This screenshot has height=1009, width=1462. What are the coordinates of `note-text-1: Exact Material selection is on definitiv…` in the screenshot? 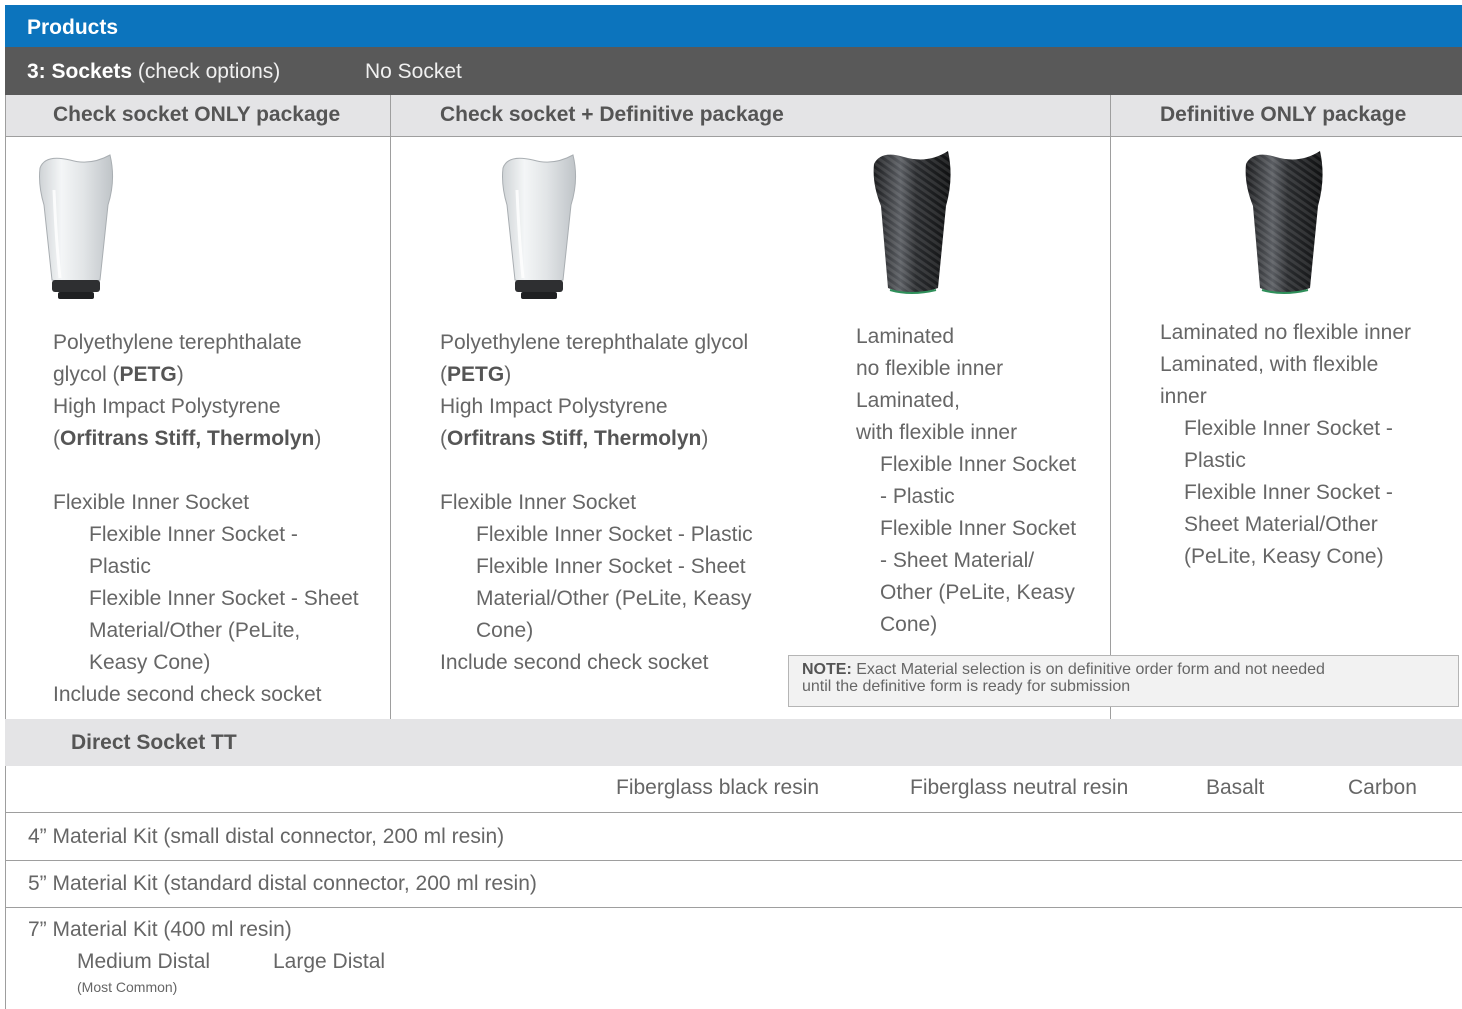 It's located at (1088, 669).